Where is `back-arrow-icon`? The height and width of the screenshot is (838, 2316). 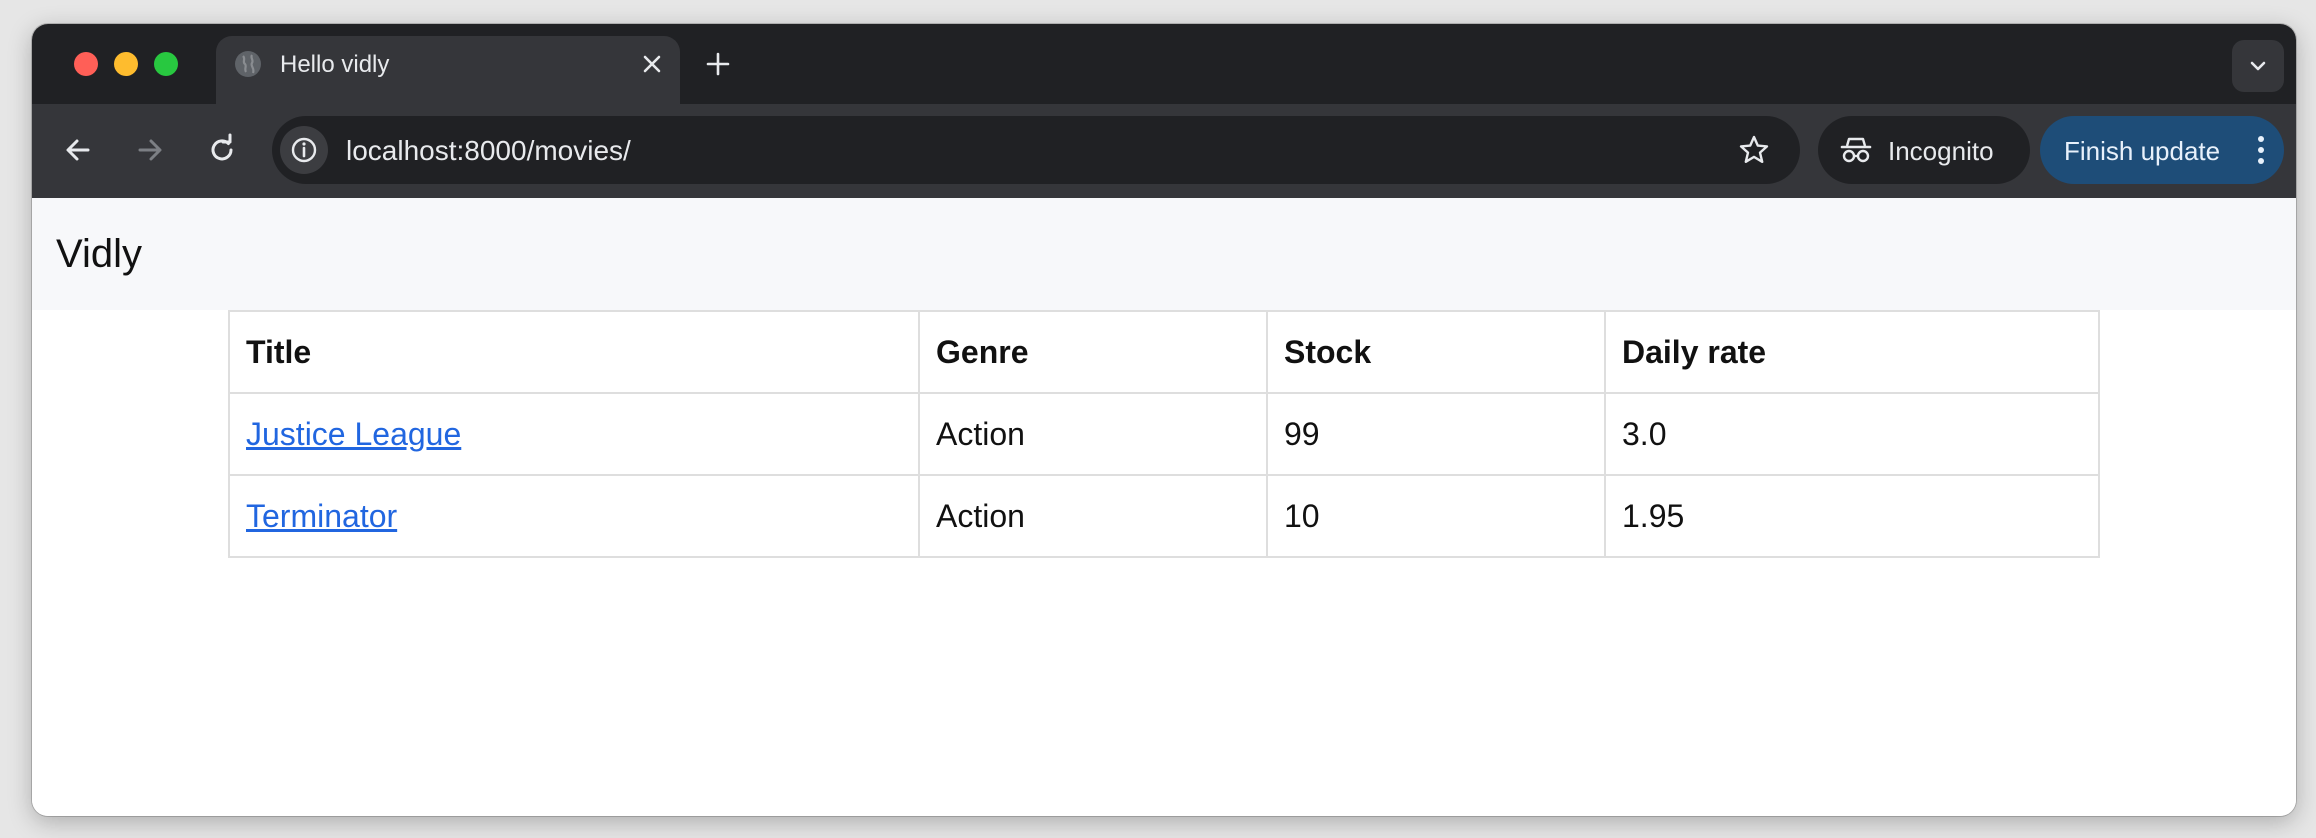
back-arrow-icon is located at coordinates (78, 150).